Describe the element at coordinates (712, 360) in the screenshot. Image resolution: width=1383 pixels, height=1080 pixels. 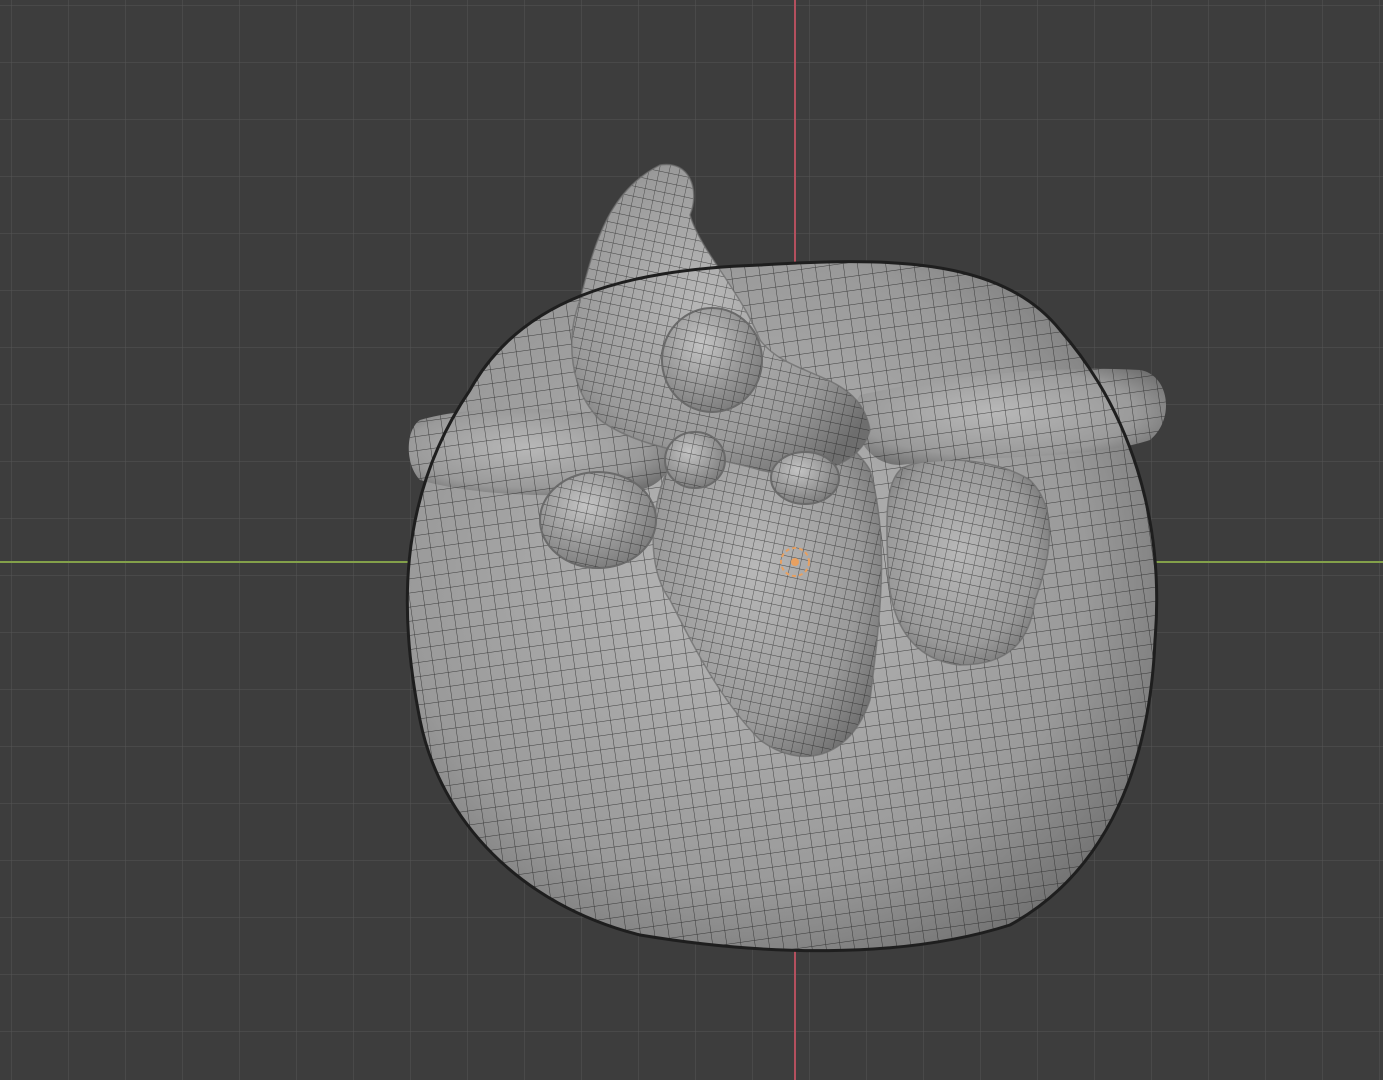
I see `mesh-blob-top` at that location.